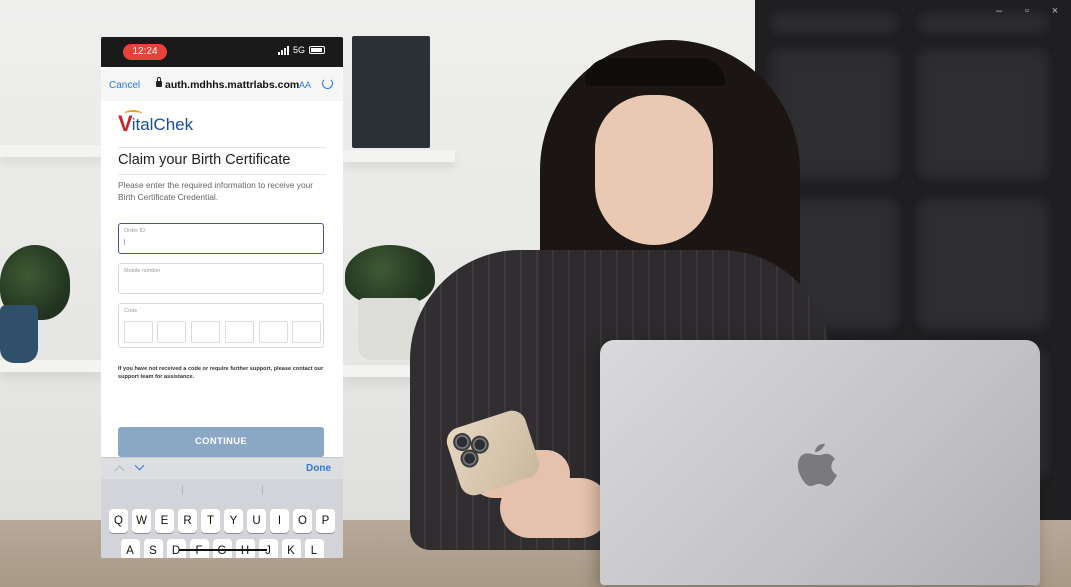 Image resolution: width=1071 pixels, height=587 pixels. I want to click on key-s: S, so click(153, 548).